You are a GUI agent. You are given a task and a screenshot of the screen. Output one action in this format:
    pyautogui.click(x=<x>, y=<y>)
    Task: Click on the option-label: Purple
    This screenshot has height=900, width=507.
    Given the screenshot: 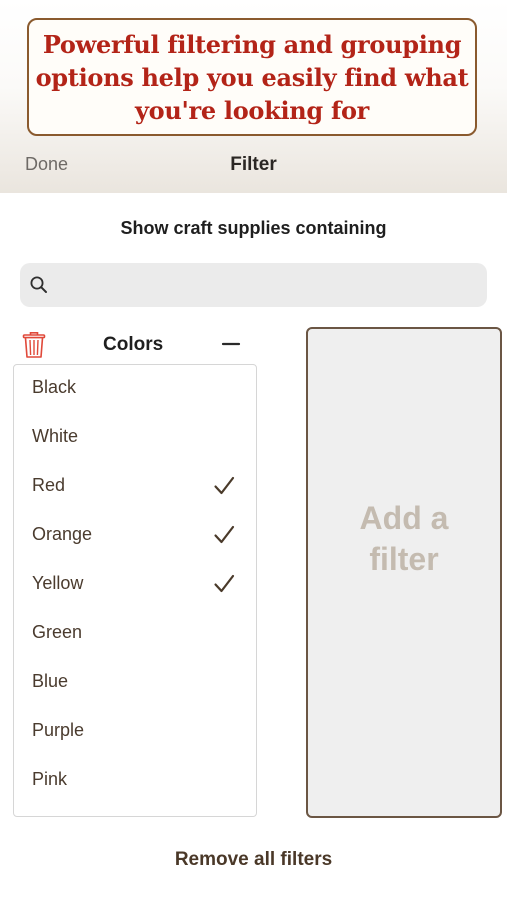 What is the action you would take?
    pyautogui.click(x=58, y=730)
    